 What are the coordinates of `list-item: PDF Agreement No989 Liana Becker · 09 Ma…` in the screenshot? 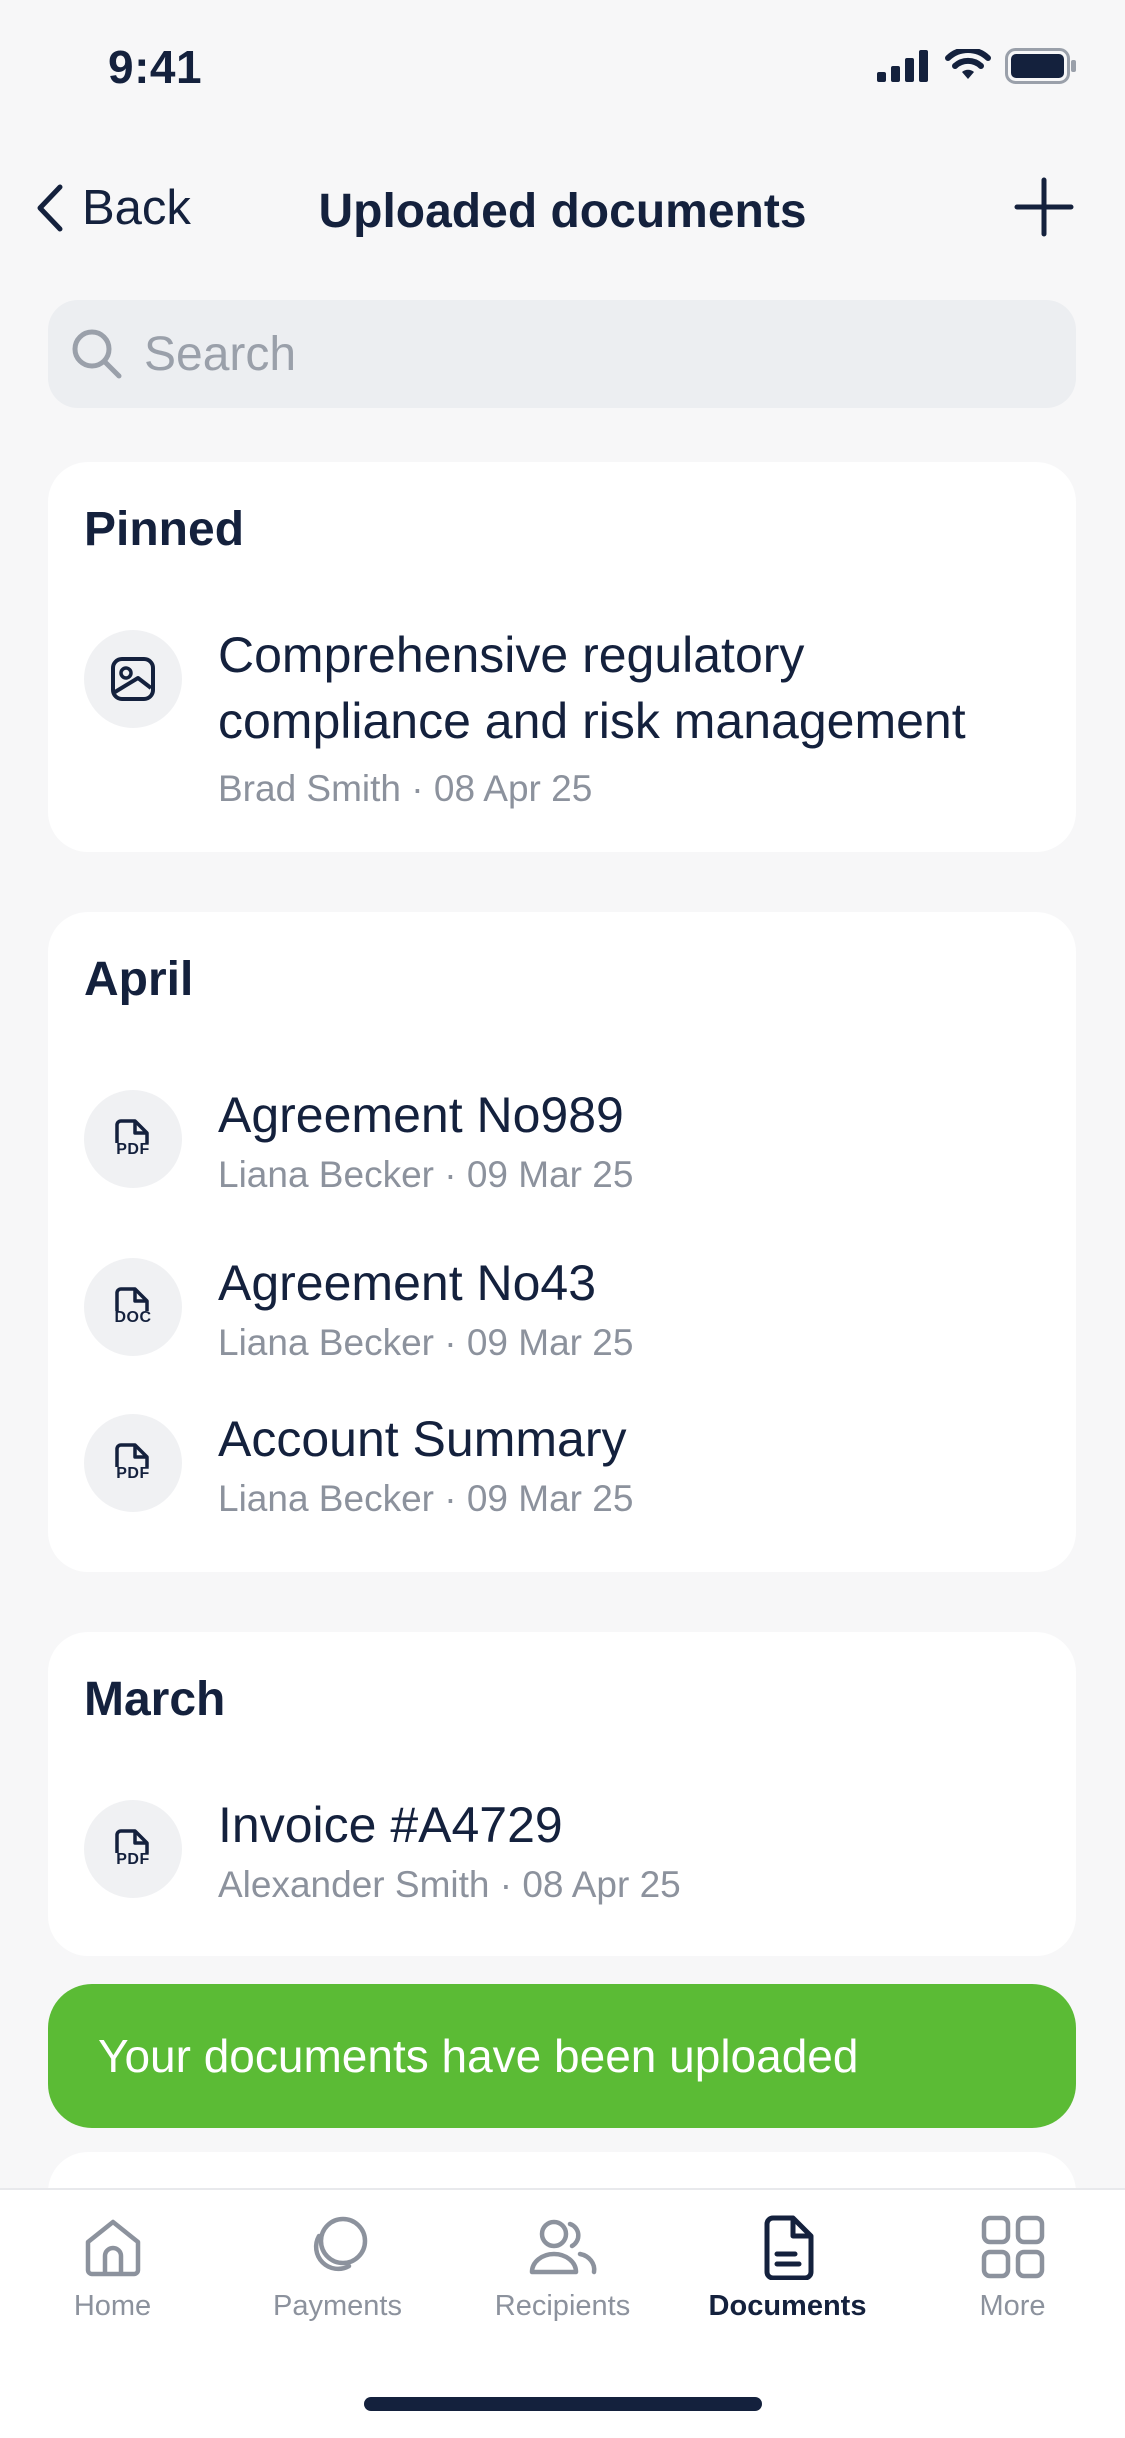 It's located at (564, 1148).